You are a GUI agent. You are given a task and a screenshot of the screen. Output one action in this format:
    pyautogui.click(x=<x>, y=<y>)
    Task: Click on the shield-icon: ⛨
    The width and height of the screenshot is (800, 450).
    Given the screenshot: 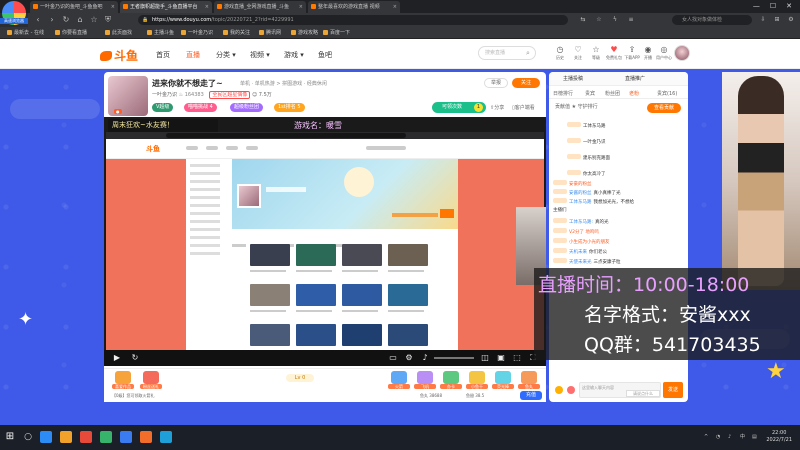 What is the action you would take?
    pyautogui.click(x=108, y=20)
    